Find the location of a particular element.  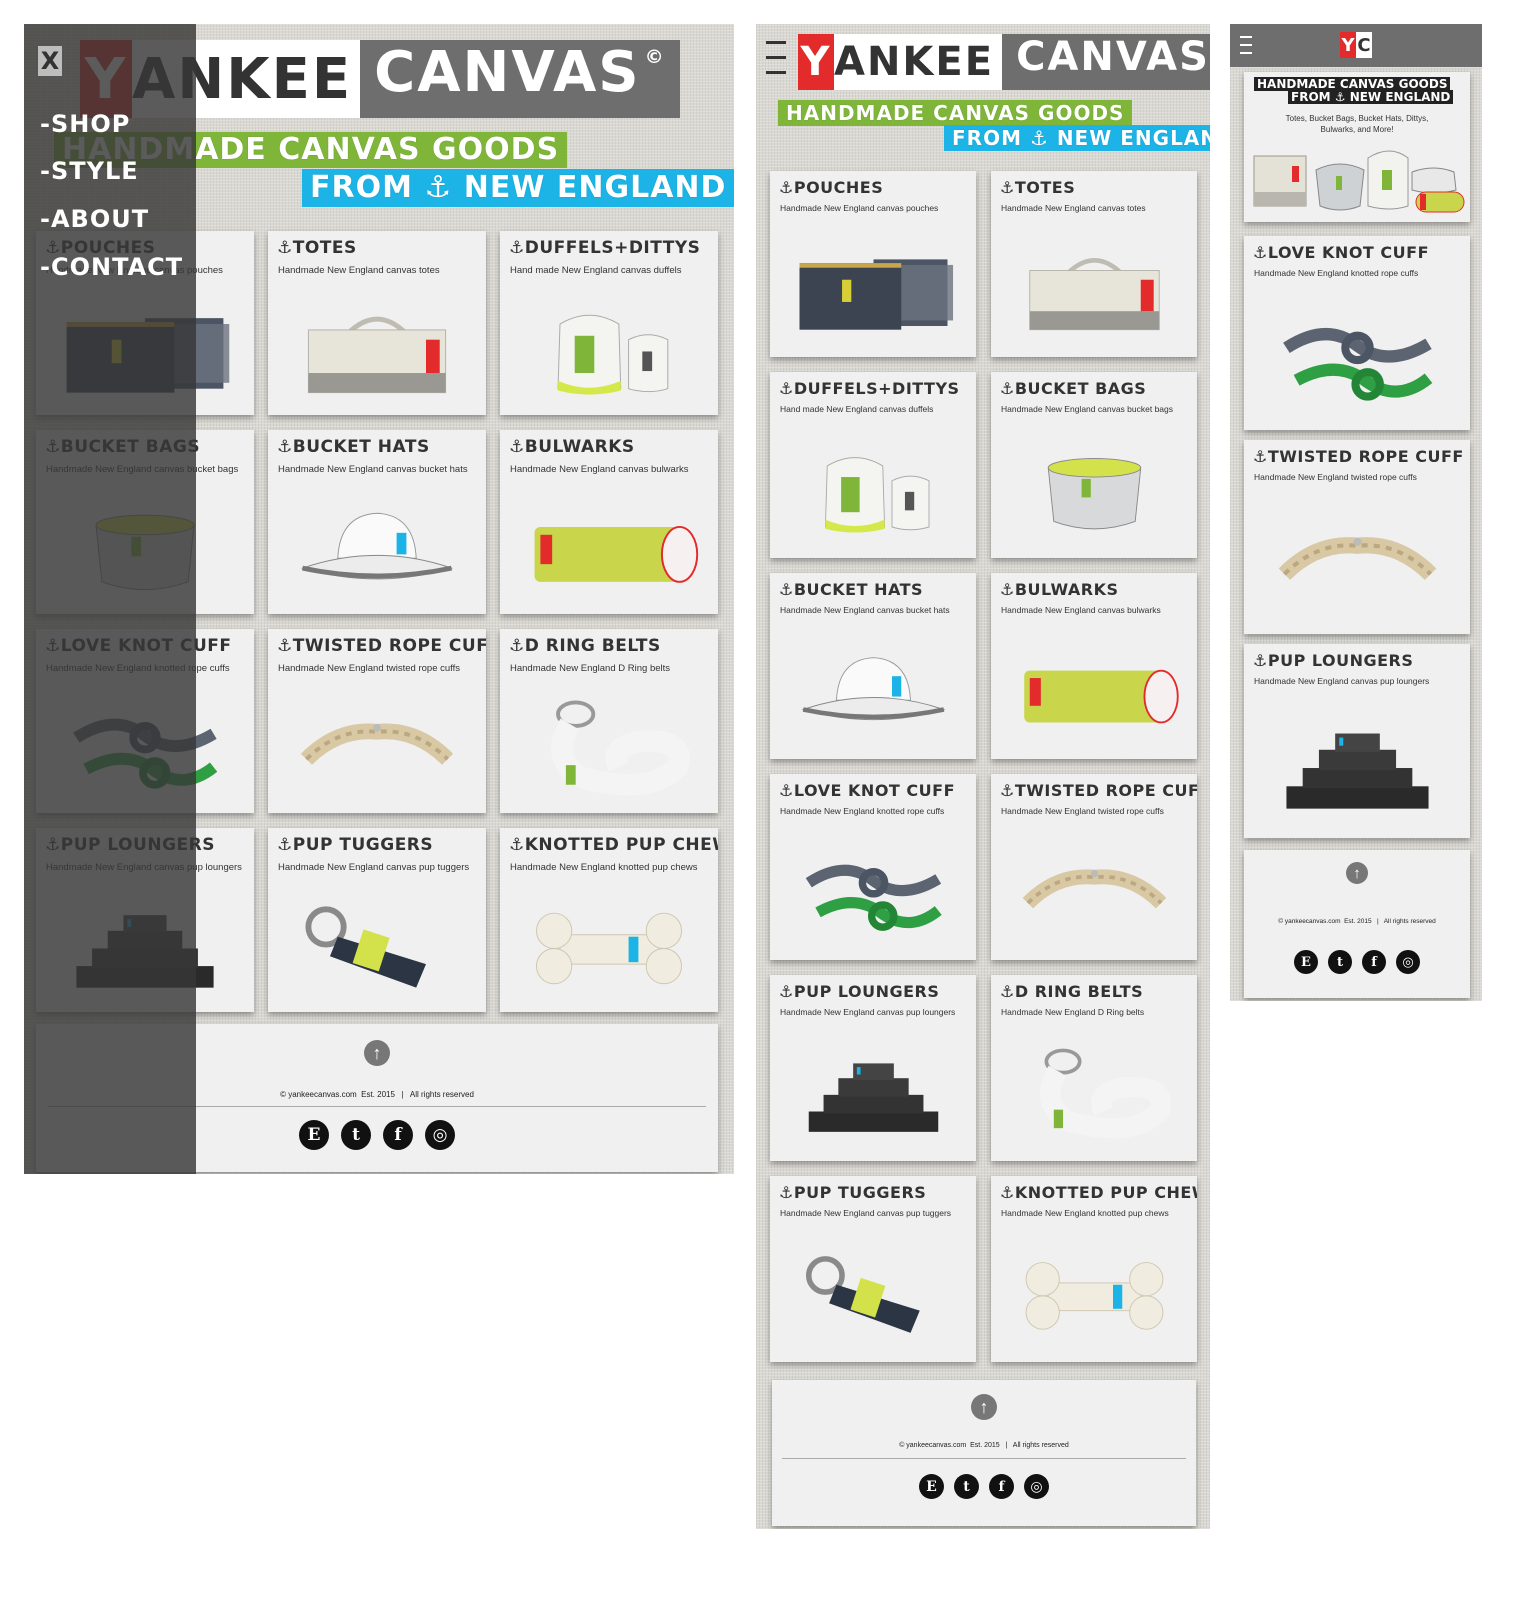

menu-contact: -CONTACT is located at coordinates (111, 267).